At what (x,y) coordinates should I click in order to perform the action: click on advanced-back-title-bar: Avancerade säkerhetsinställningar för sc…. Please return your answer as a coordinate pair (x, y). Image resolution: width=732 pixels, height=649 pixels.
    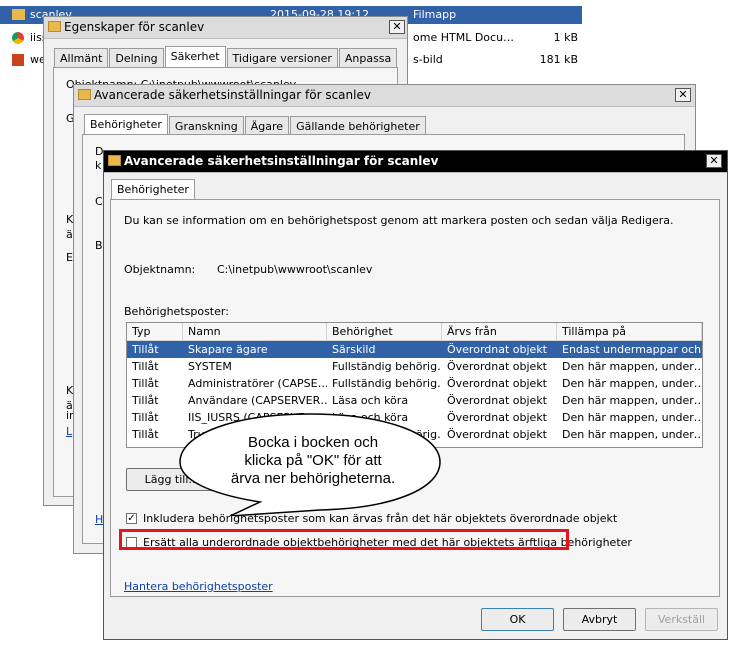
    Looking at the image, I should click on (384, 96).